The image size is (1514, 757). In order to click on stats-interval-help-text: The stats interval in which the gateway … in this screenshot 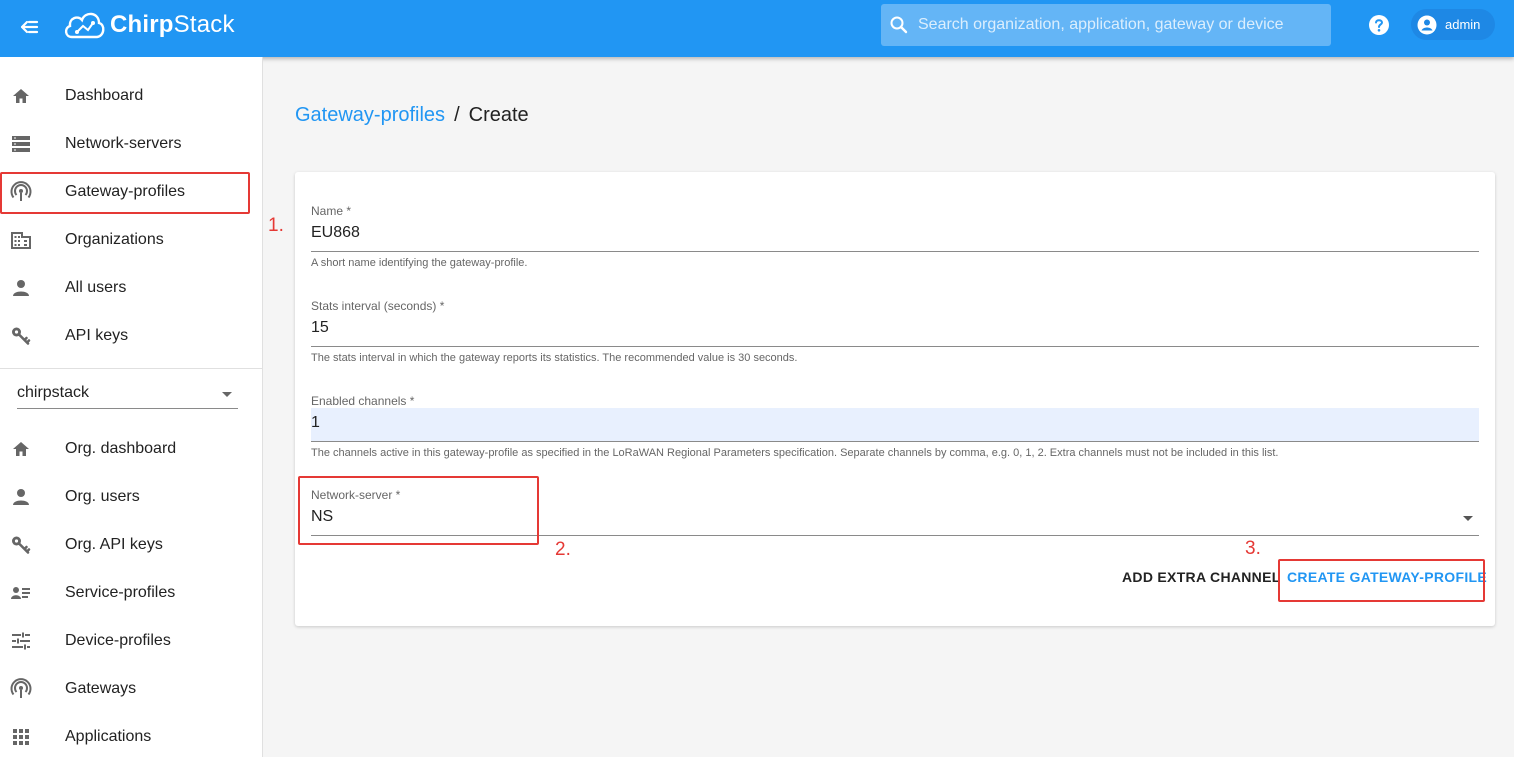, I will do `click(554, 358)`.